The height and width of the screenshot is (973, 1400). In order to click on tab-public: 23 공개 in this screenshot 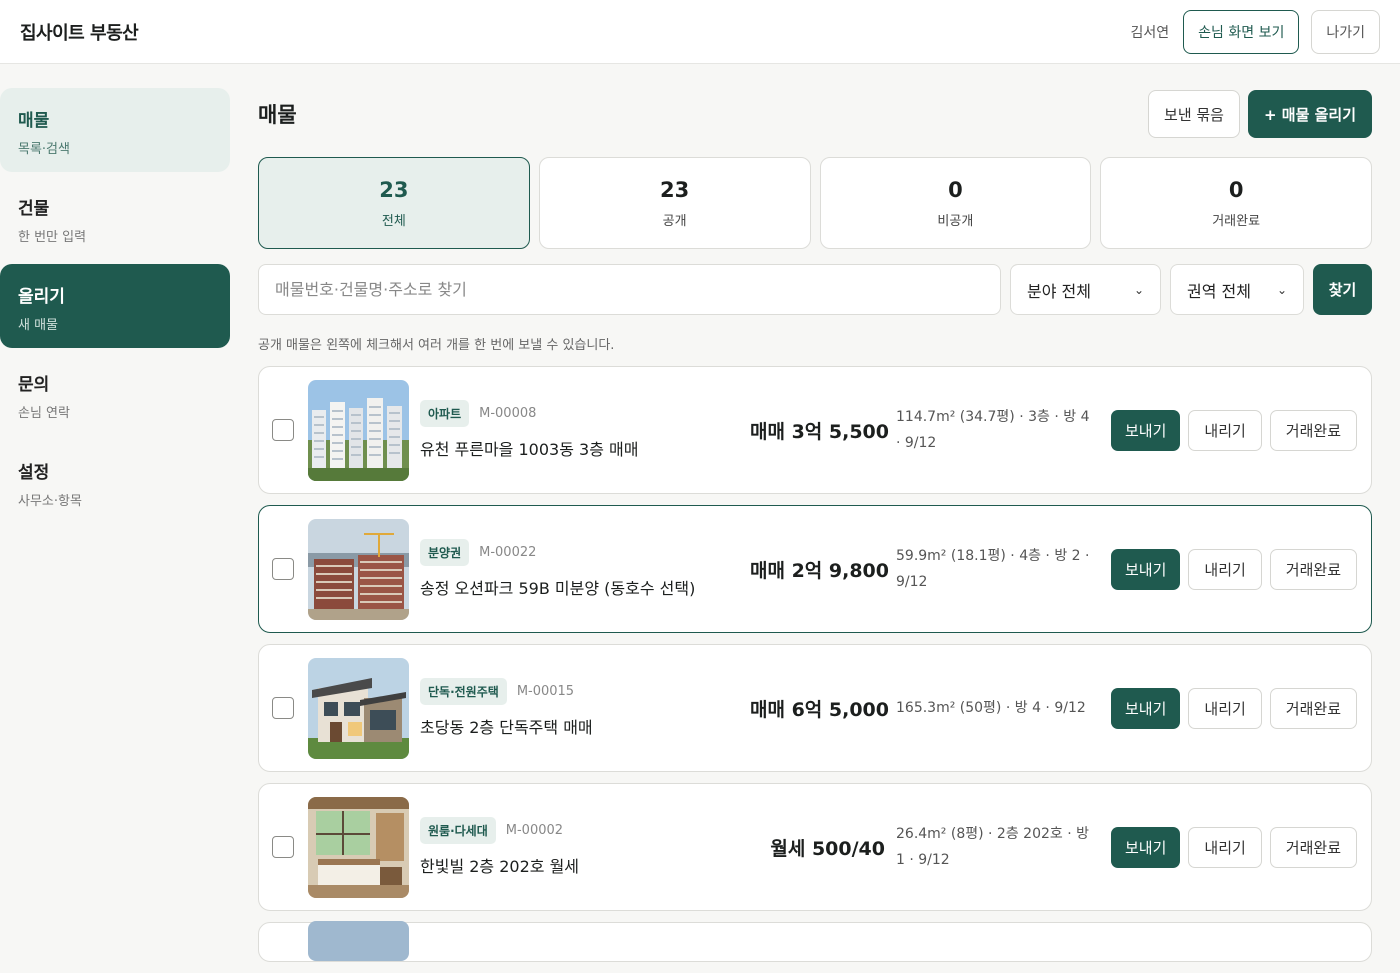, I will do `click(674, 203)`.